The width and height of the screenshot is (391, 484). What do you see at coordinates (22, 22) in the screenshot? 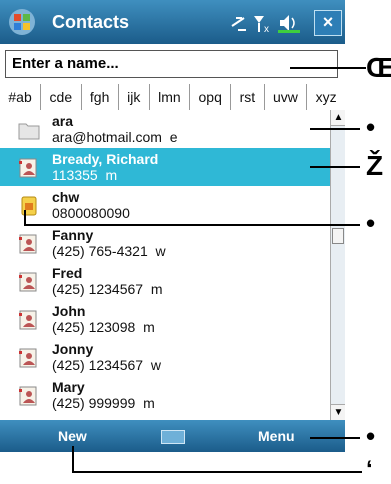
I see `windows-flag-icon` at bounding box center [22, 22].